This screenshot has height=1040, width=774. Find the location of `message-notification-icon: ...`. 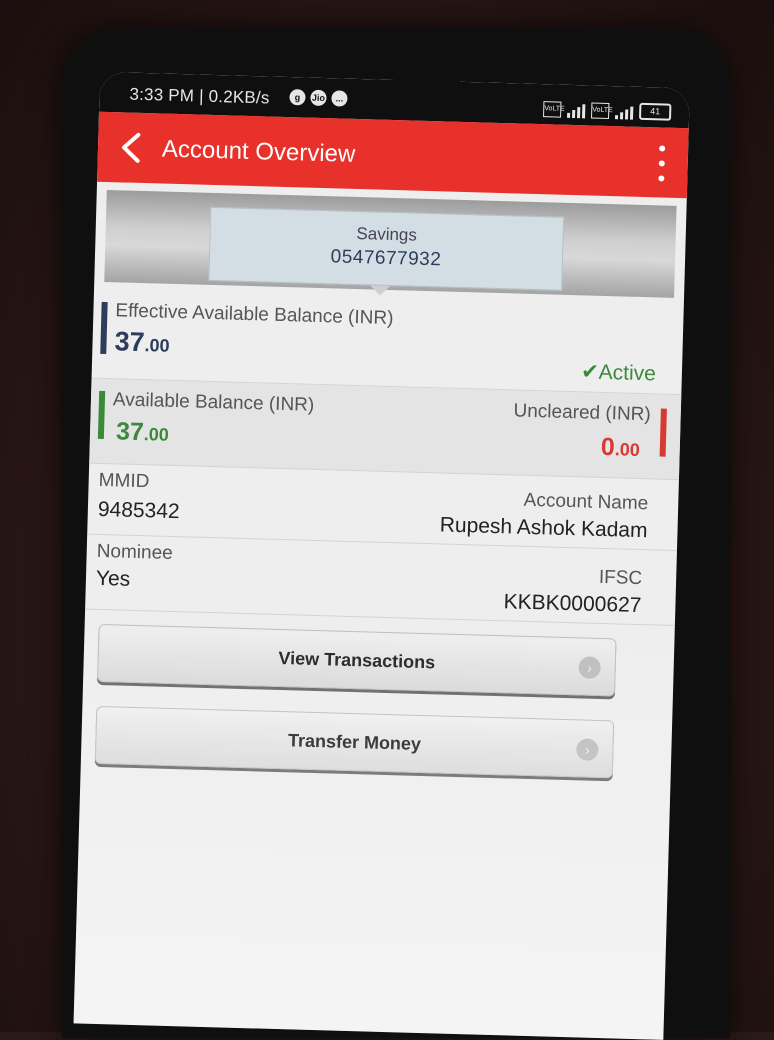

message-notification-icon: ... is located at coordinates (339, 98).